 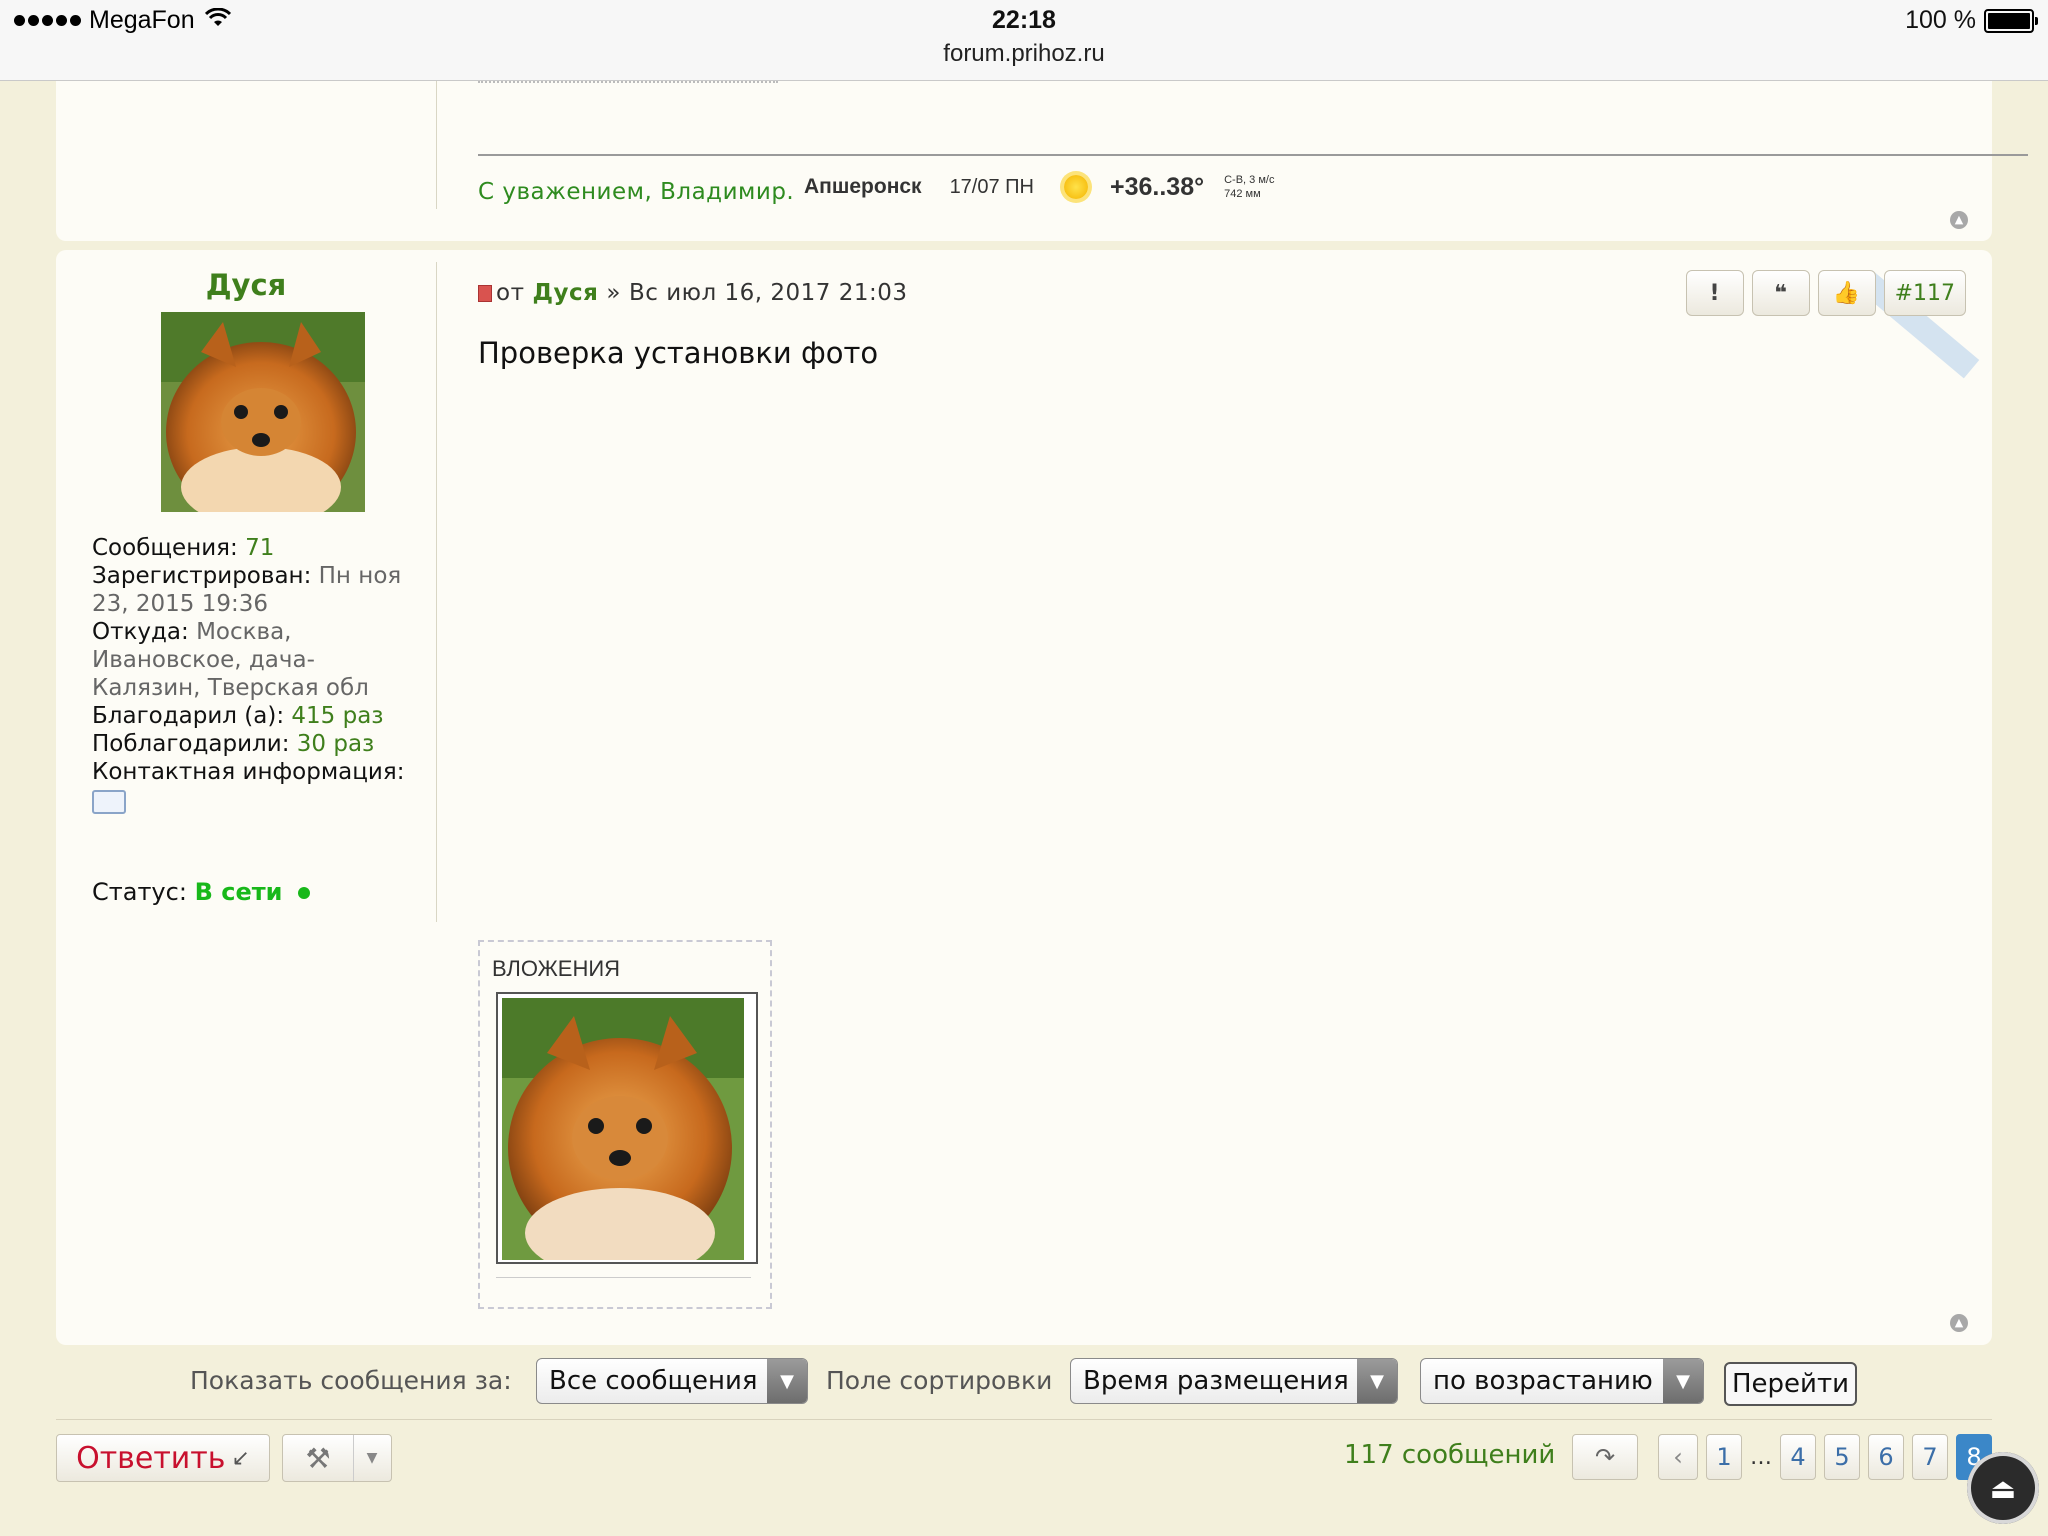 What do you see at coordinates (202, 576) in the screenshot?
I see `registered-label: Зарегистрирован:` at bounding box center [202, 576].